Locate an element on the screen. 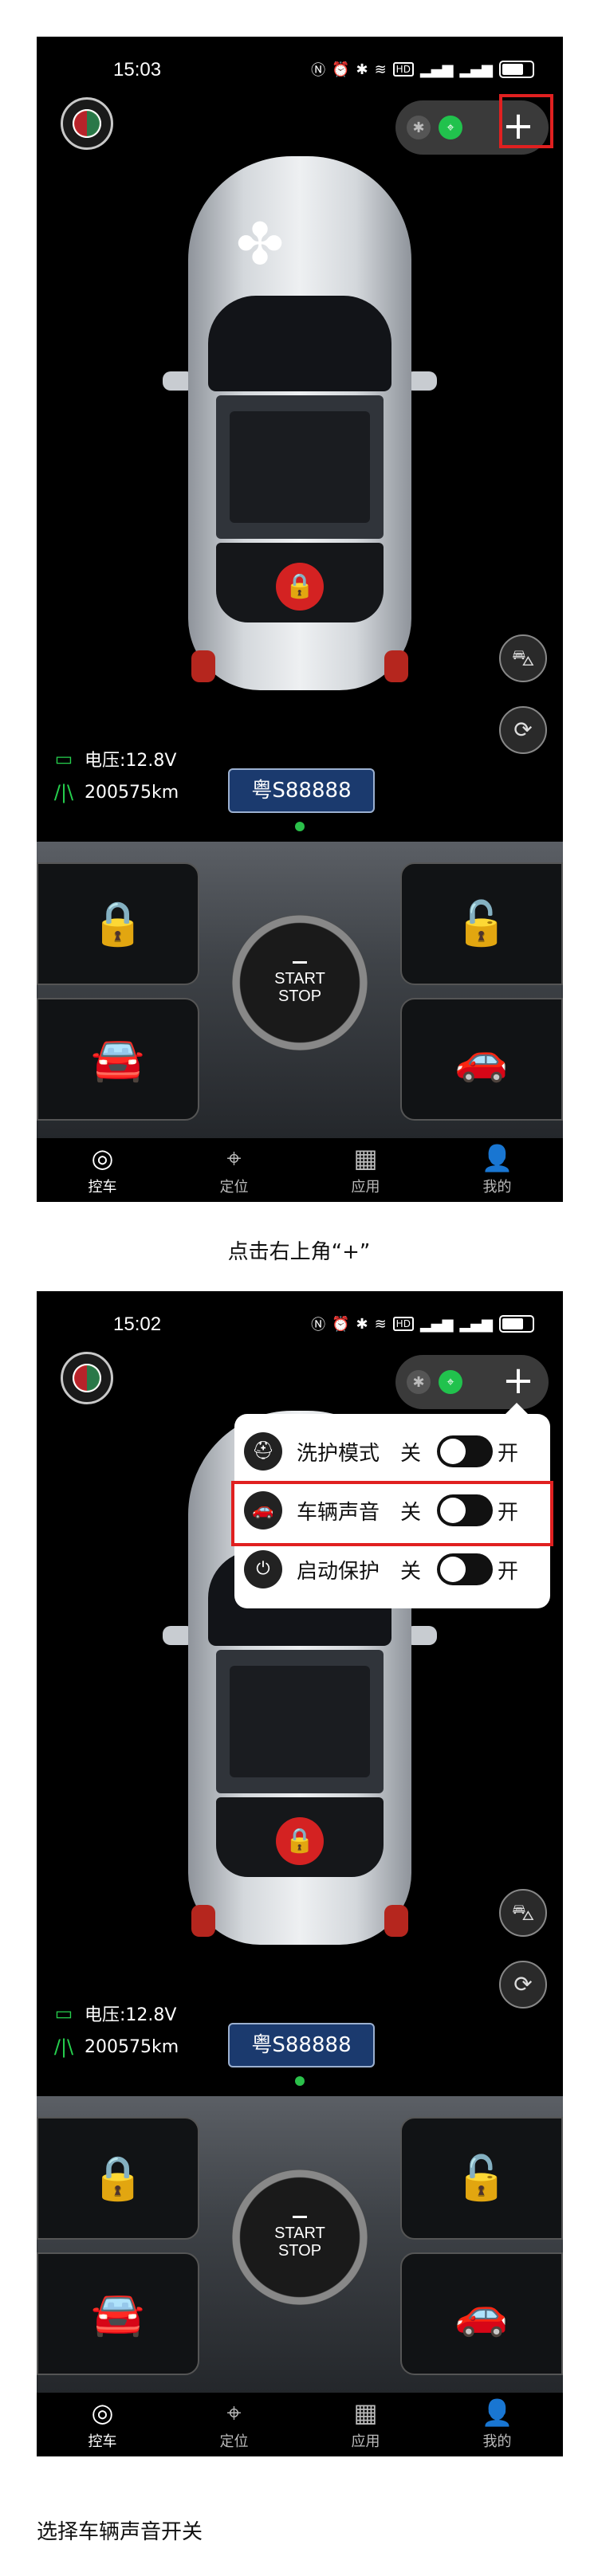 The height and width of the screenshot is (2576, 598). car-lock-status-icon: 🔒 is located at coordinates (300, 587).